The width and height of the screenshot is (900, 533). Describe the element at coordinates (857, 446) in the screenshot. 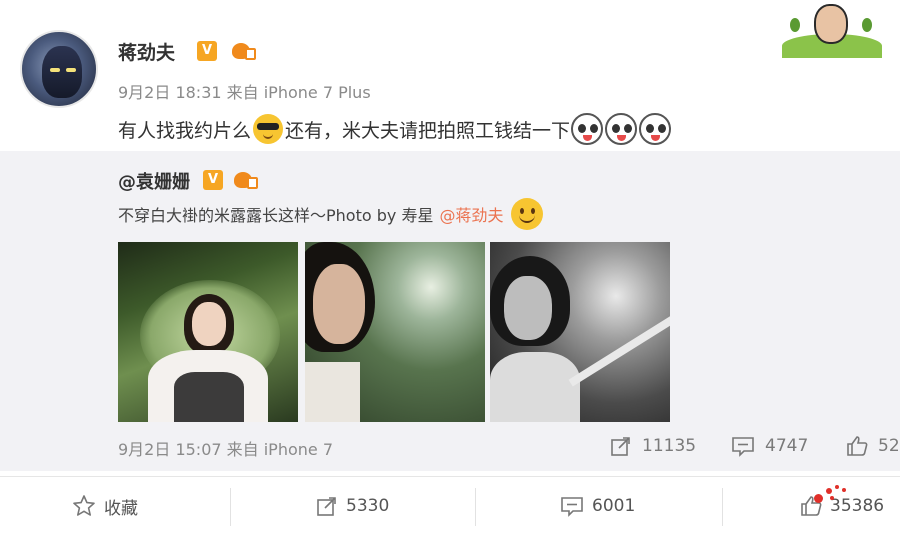

I see `thumbs-up-icon` at that location.